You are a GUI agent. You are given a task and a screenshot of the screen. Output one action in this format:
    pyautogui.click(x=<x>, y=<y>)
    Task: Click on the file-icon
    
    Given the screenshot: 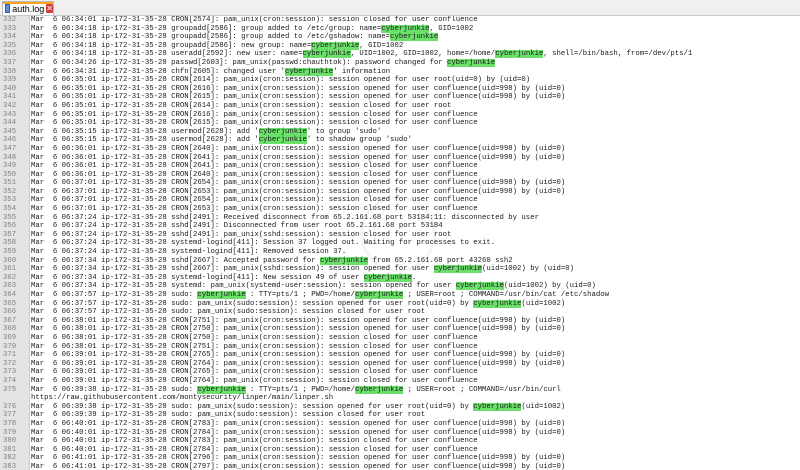 What is the action you would take?
    pyautogui.click(x=8, y=8)
    